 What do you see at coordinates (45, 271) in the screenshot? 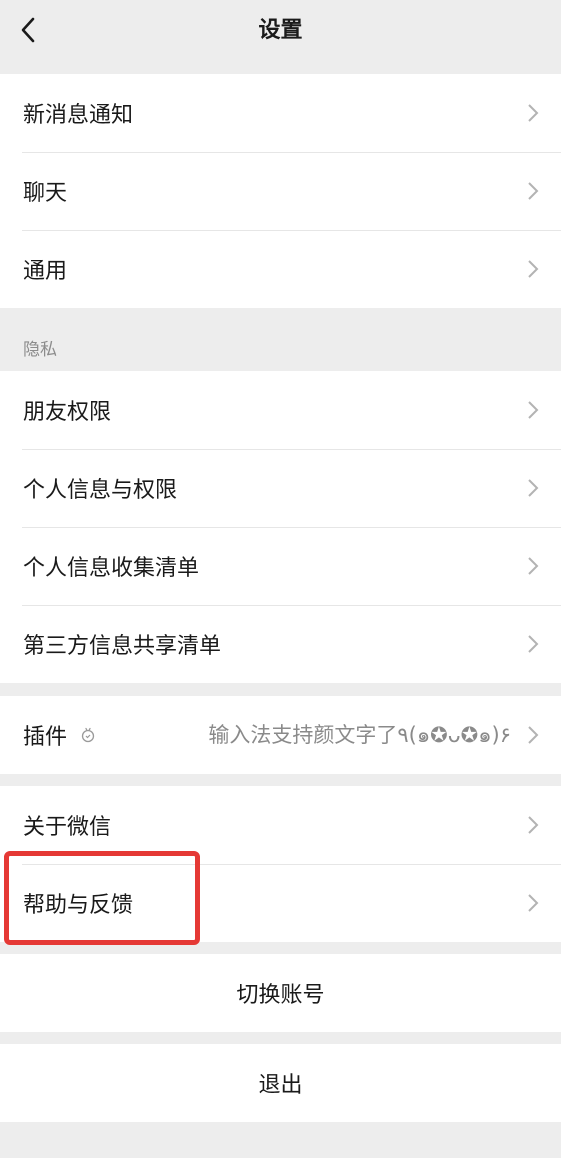
I see `settings-item-label: 通用` at bounding box center [45, 271].